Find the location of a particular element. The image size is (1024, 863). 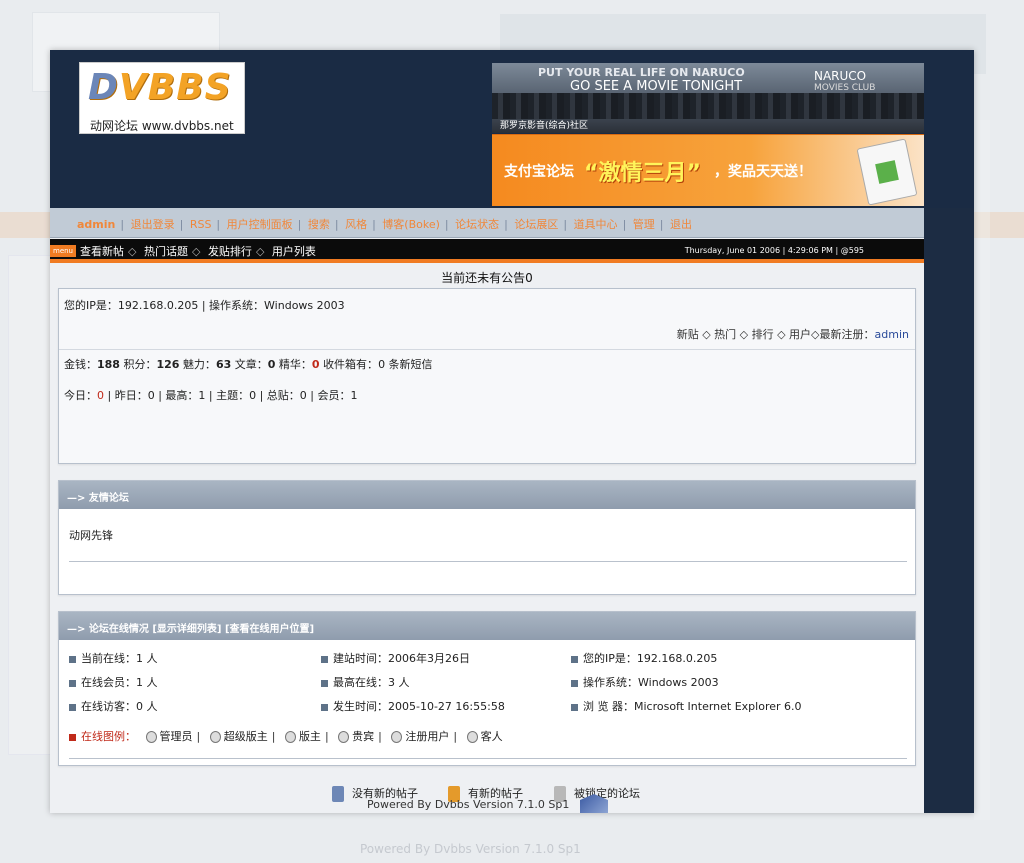

announcement: 当前还未有公告0 is located at coordinates (487, 278).